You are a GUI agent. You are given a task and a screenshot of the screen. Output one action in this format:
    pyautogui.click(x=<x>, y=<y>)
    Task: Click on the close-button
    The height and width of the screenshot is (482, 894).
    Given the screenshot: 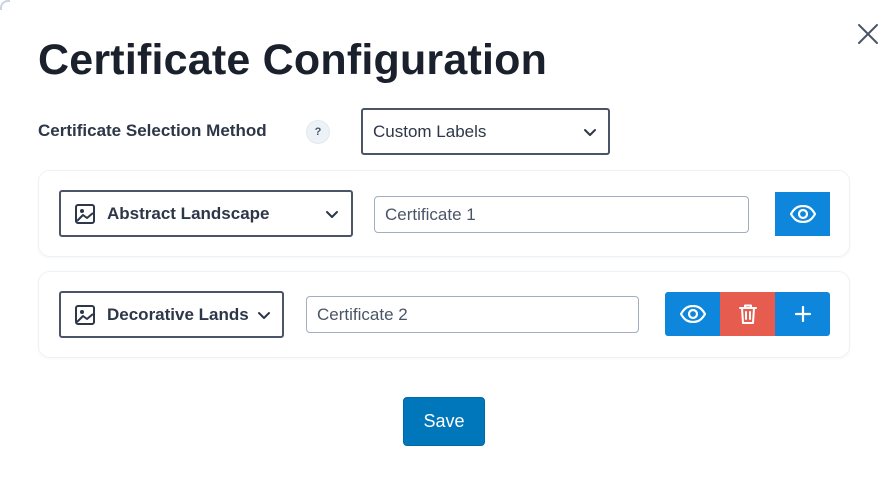 What is the action you would take?
    pyautogui.click(x=868, y=34)
    